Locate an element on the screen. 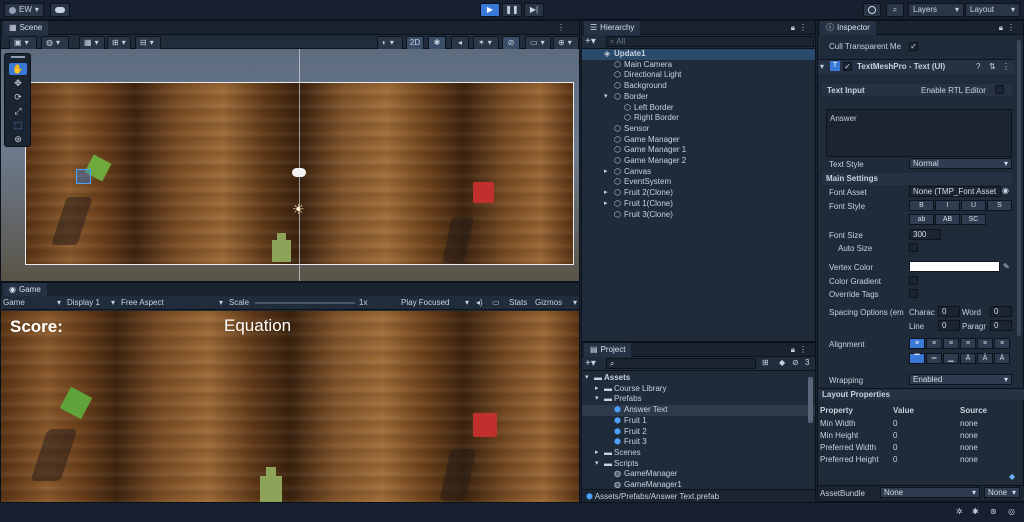 The image size is (1024, 522). lock-icon: 🔒︎ is located at coordinates (793, 28).